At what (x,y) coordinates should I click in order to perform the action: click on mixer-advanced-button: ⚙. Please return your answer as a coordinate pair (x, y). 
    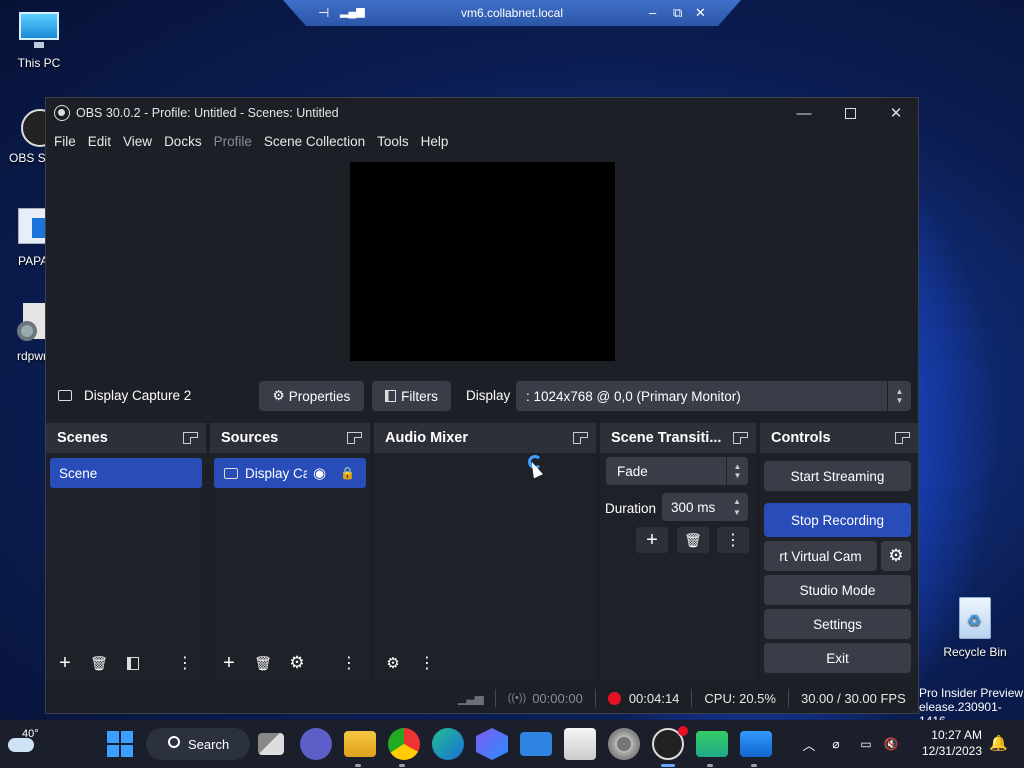
    Looking at the image, I should click on (393, 663).